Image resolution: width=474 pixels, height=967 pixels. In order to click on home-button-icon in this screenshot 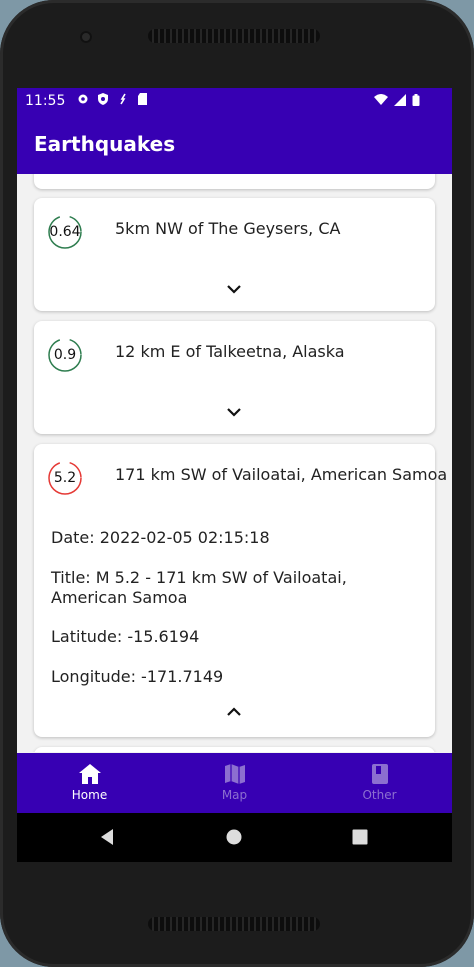, I will do `click(234, 837)`.